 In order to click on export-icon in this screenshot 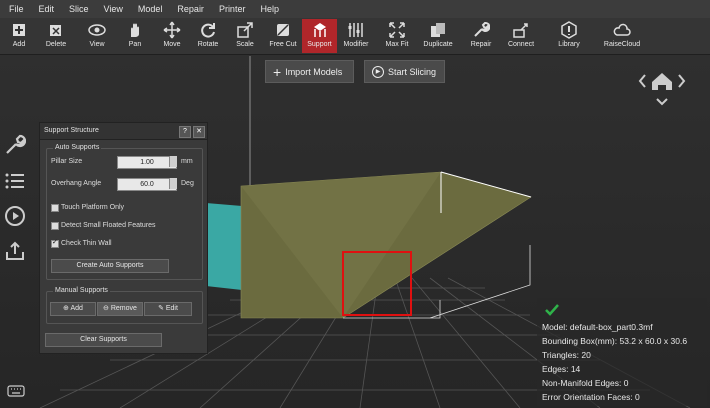, I will do `click(15, 251)`.